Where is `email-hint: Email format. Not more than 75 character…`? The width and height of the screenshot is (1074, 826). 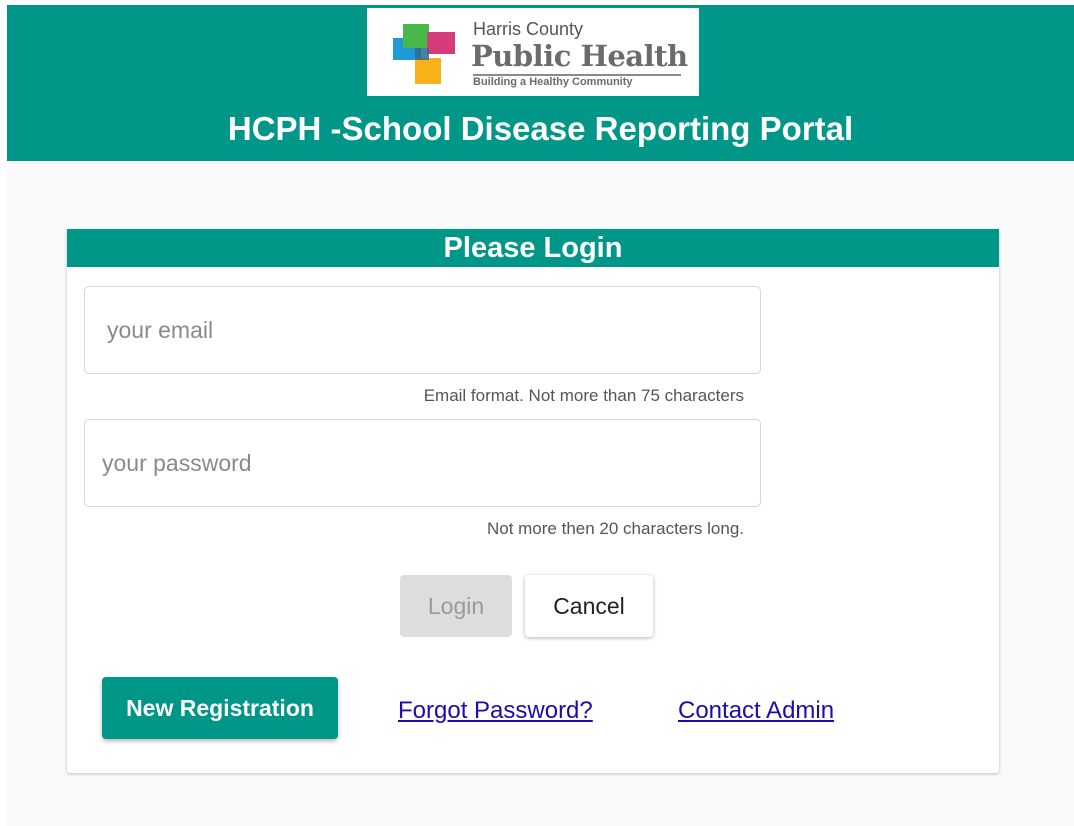
email-hint: Email format. Not more than 75 character… is located at coordinates (583, 395).